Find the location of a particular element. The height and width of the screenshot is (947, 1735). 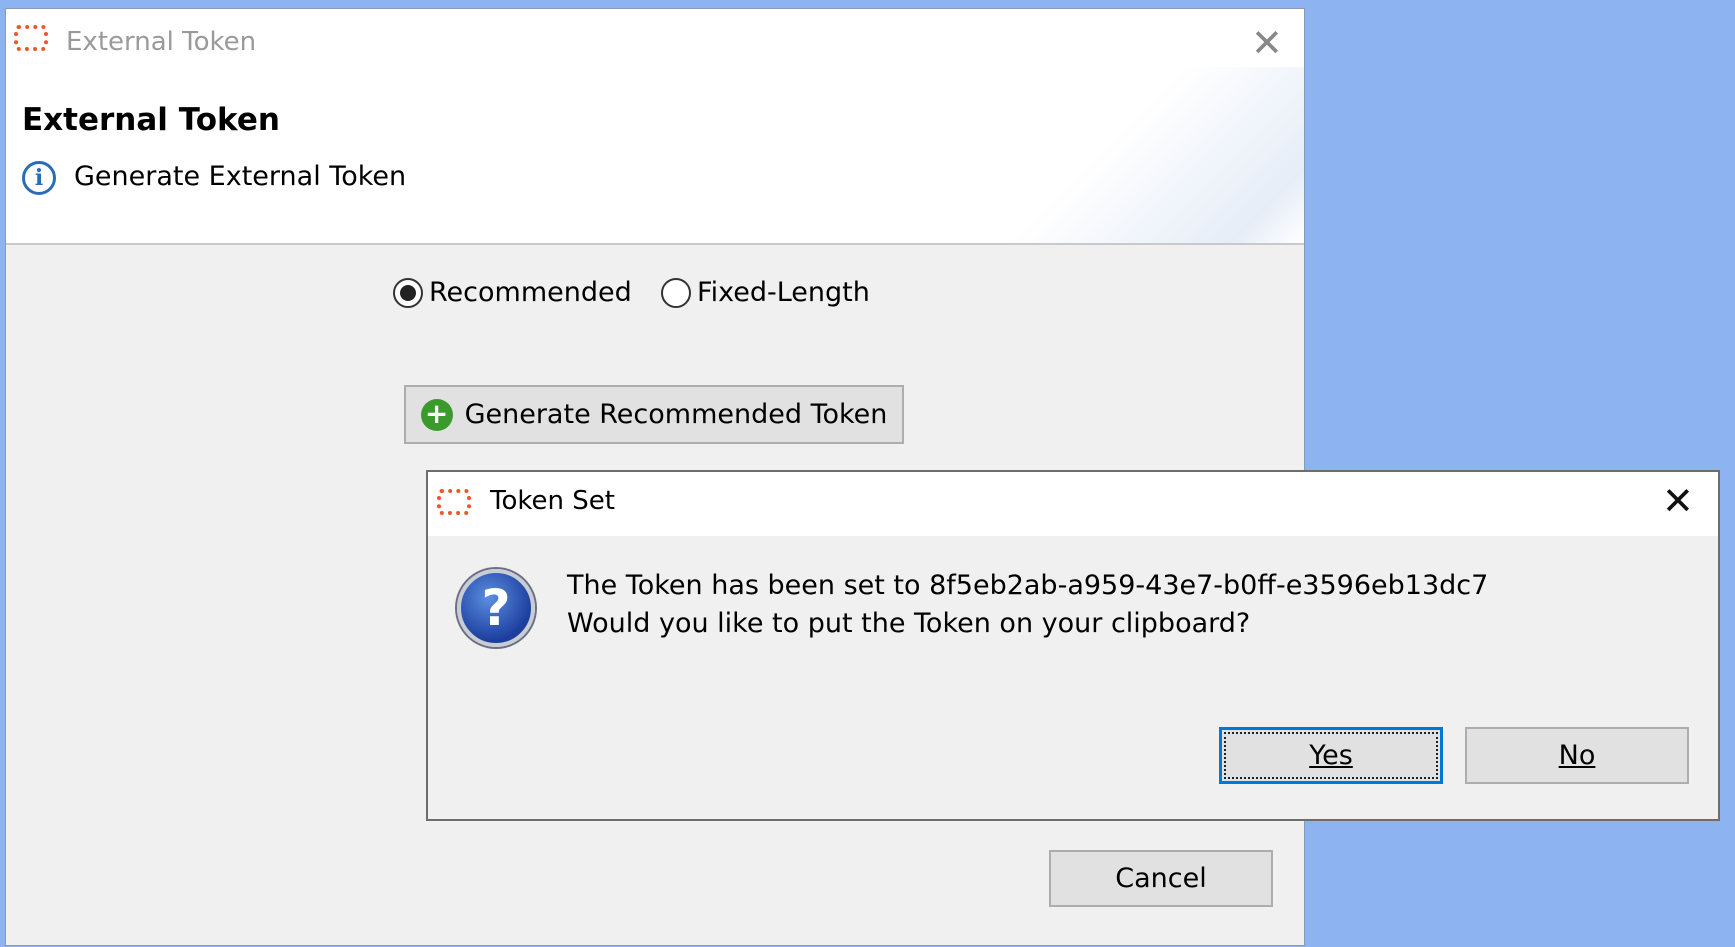

window-titlebar: External Token ✕ is located at coordinates (655, 38).